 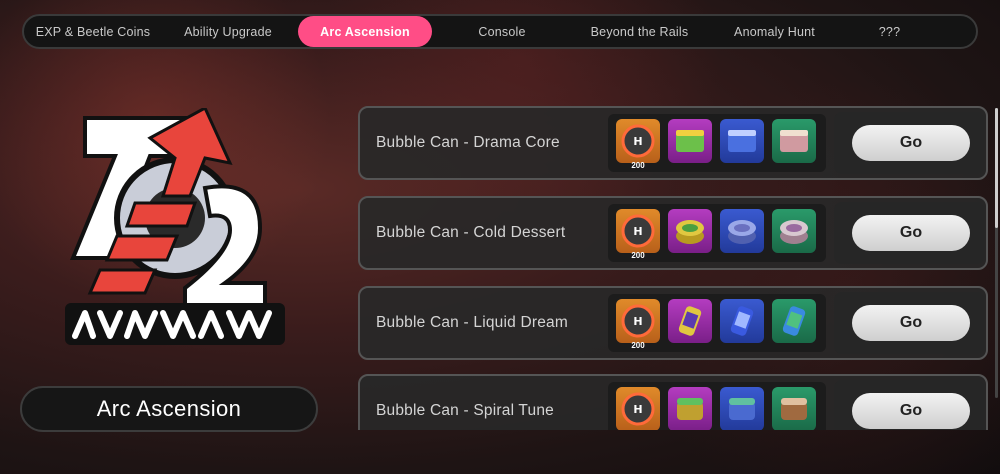 I want to click on tab-console: Console, so click(x=502, y=31).